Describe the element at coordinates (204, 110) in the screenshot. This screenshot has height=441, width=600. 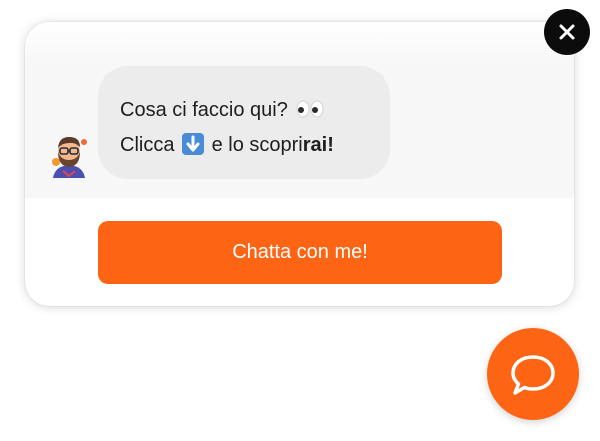
I see `message-line-1-text: Cosa ci faccio qui?` at that location.